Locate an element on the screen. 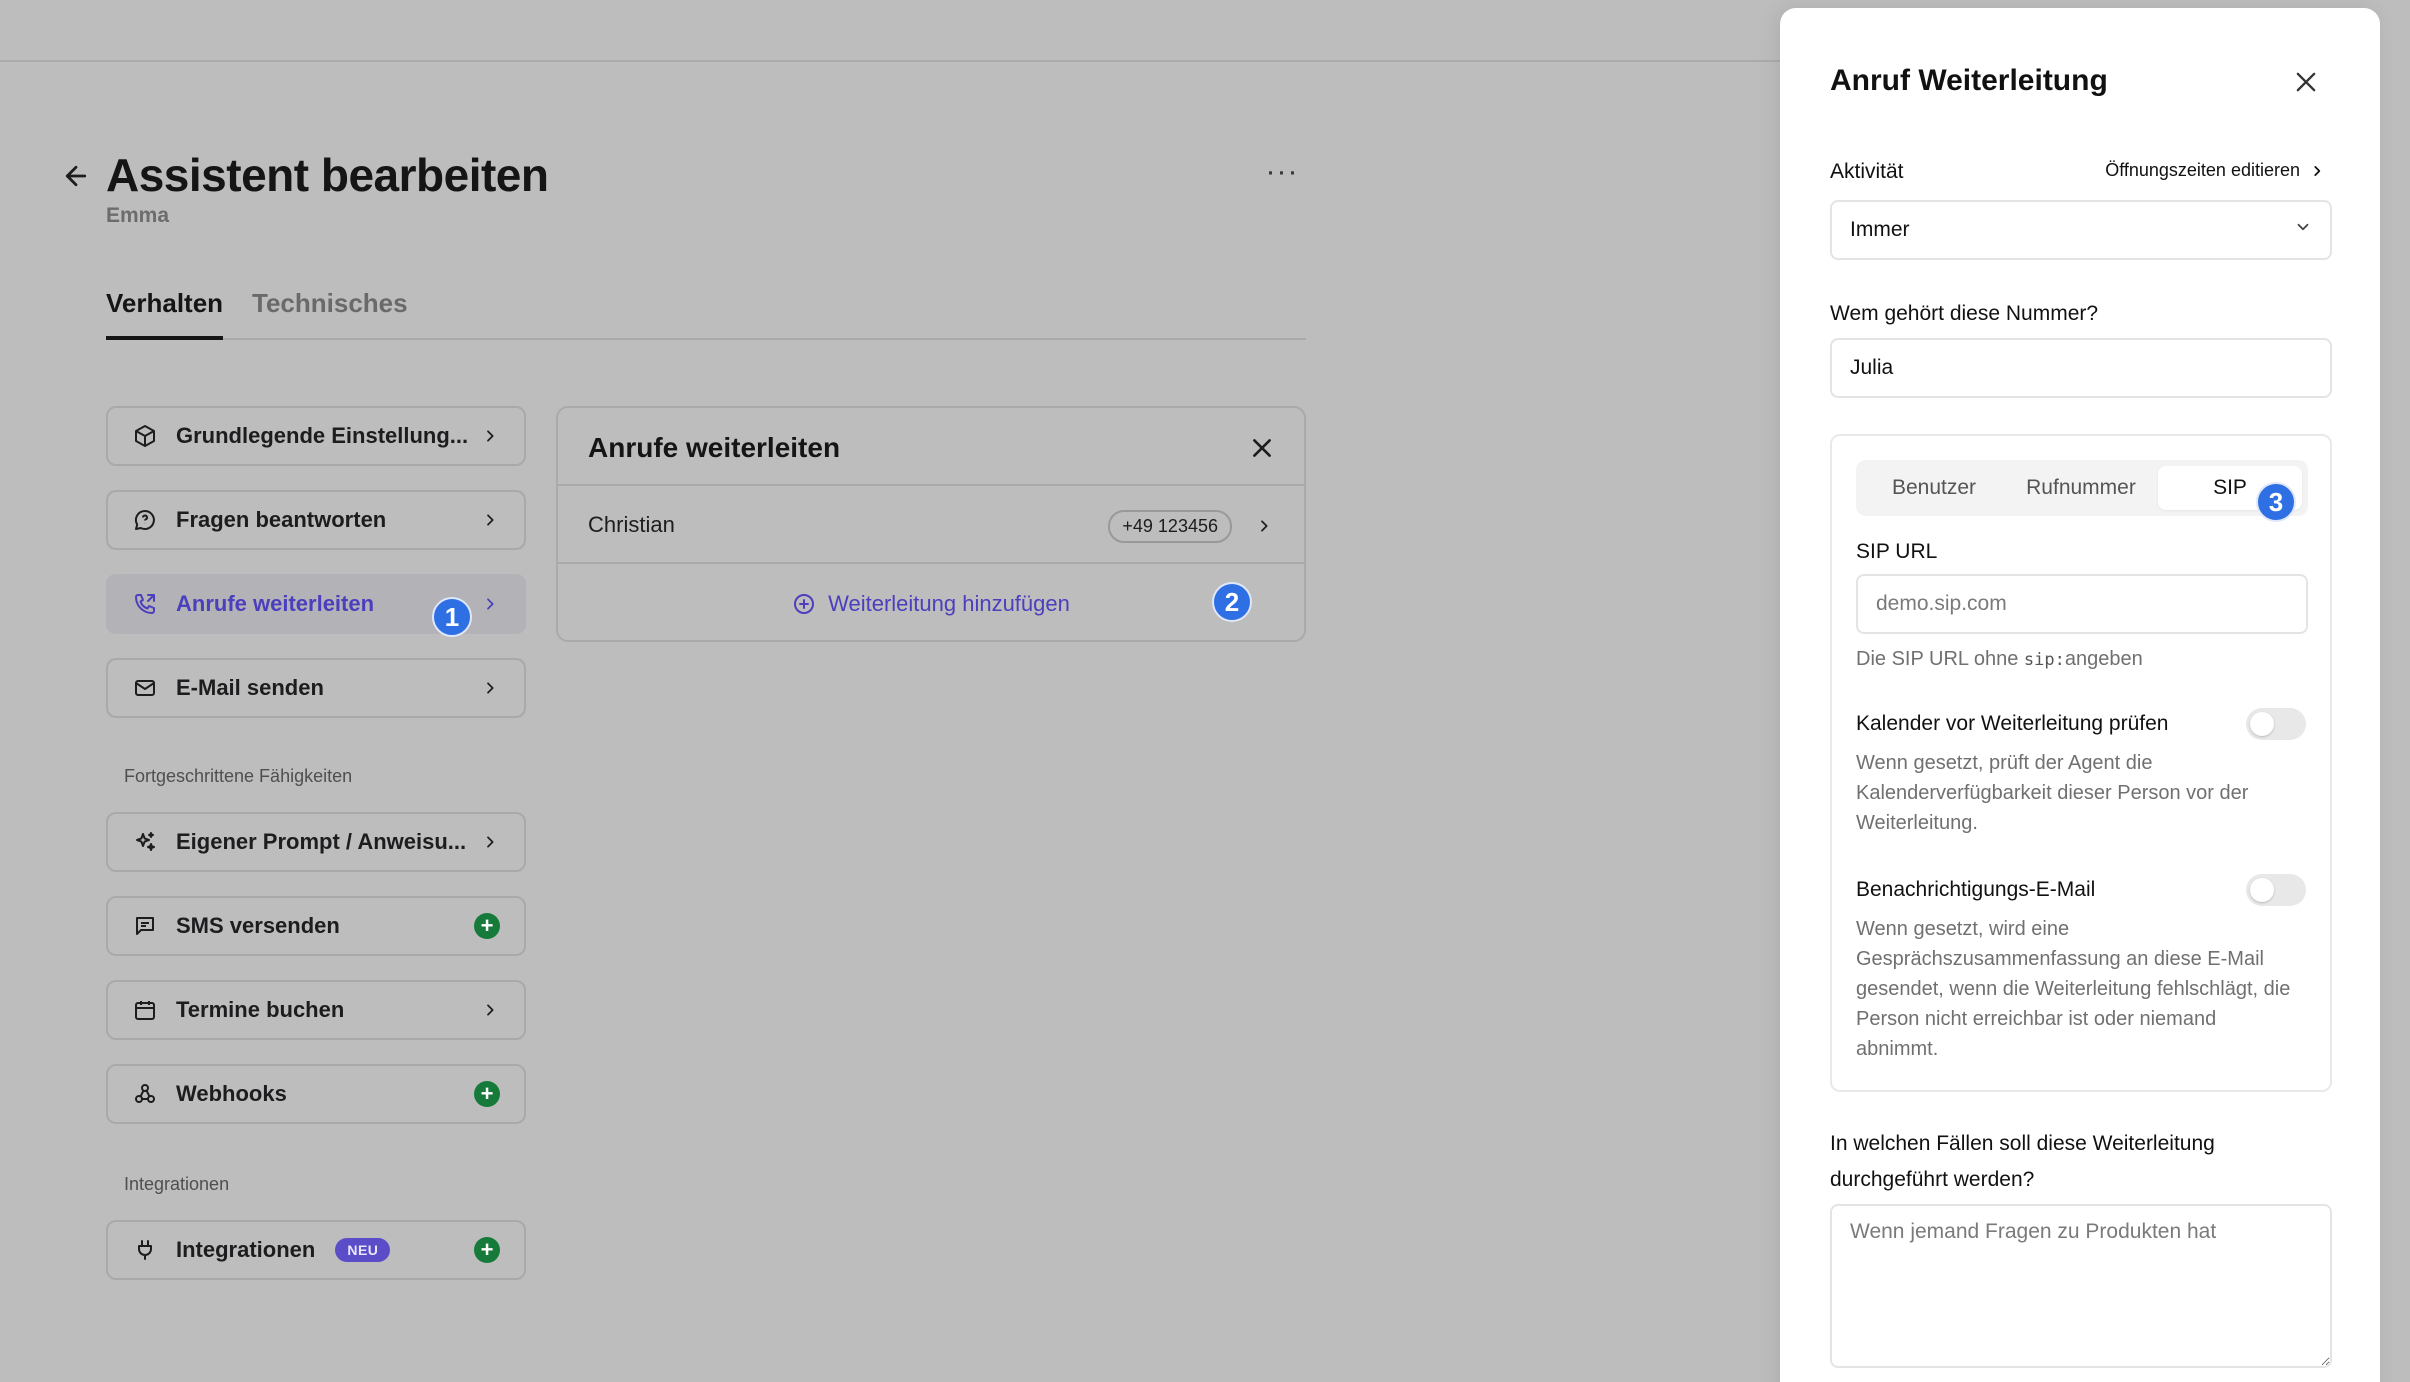 This screenshot has height=1382, width=2410. edit-hours-link: Öffnungszeiten editieren is located at coordinates (2214, 170).